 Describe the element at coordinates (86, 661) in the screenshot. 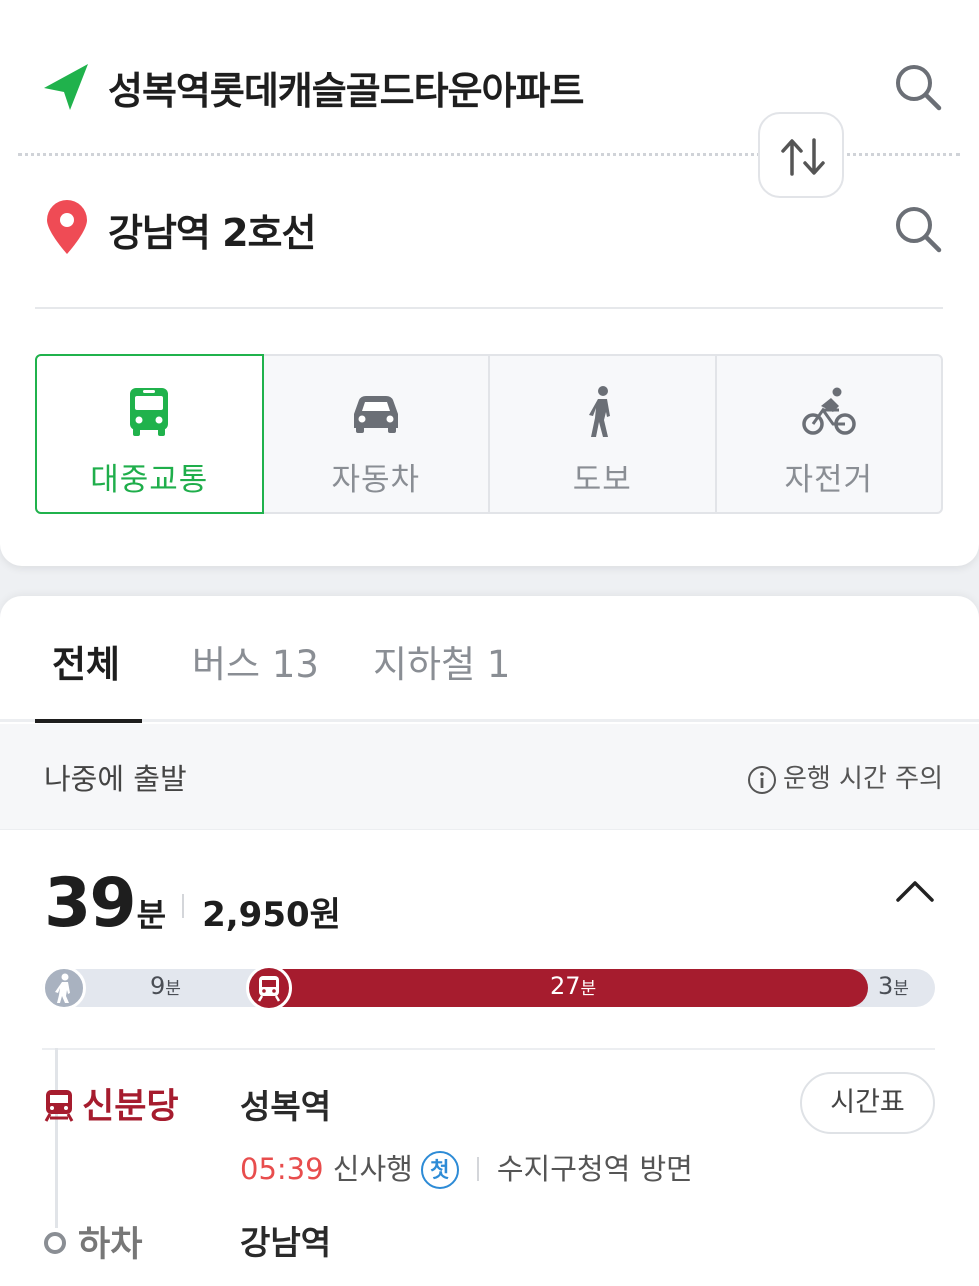

I see `tab-all: 전체` at that location.